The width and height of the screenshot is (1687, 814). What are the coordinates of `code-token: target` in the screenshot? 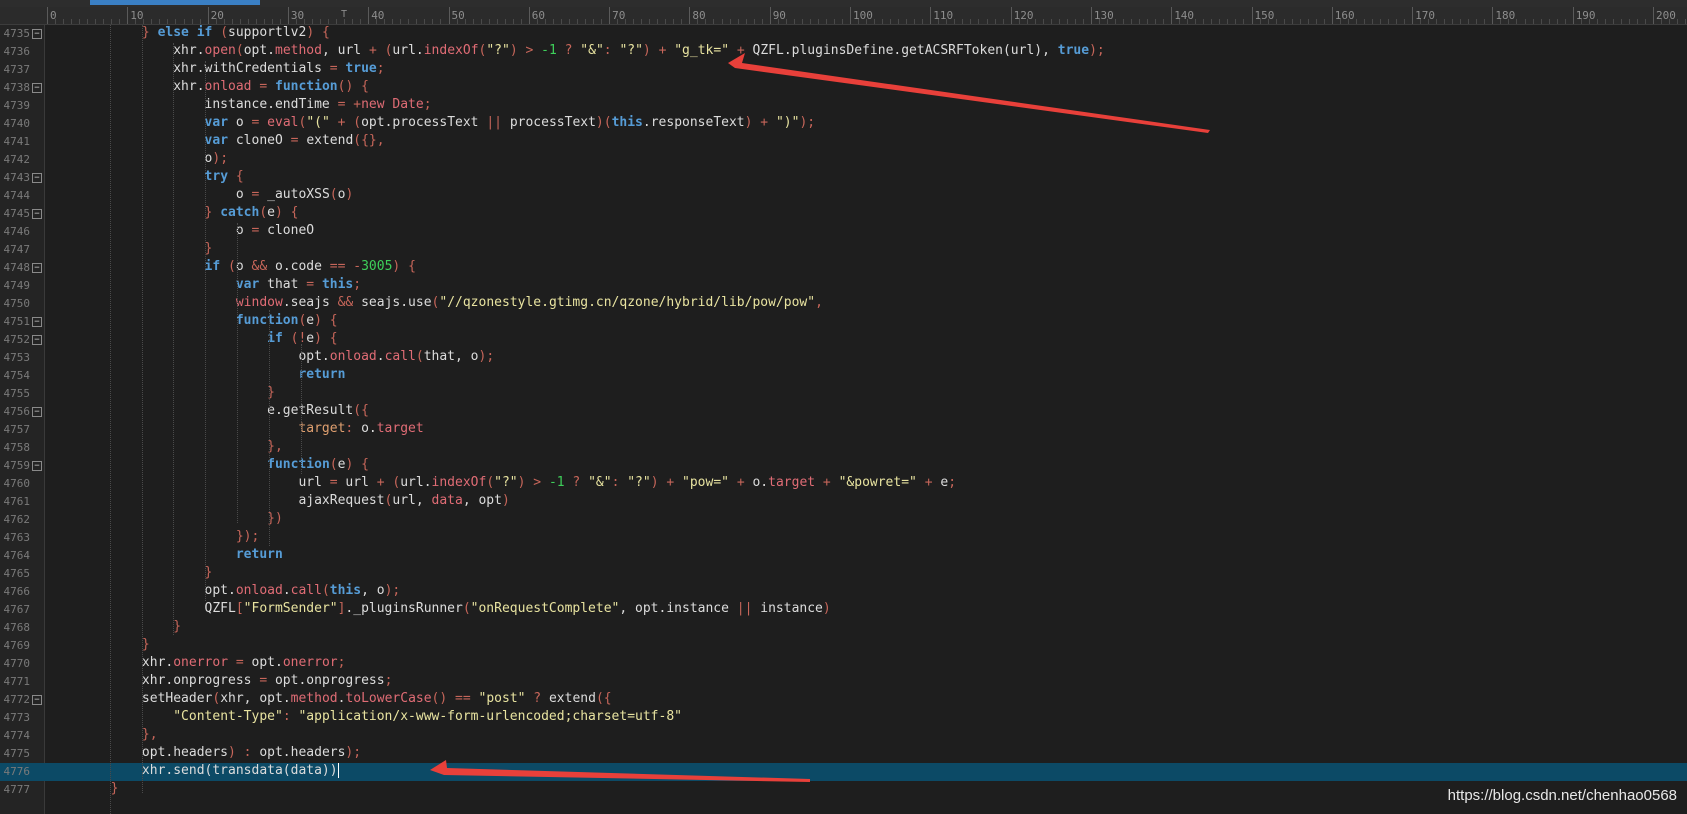 It's located at (400, 428).